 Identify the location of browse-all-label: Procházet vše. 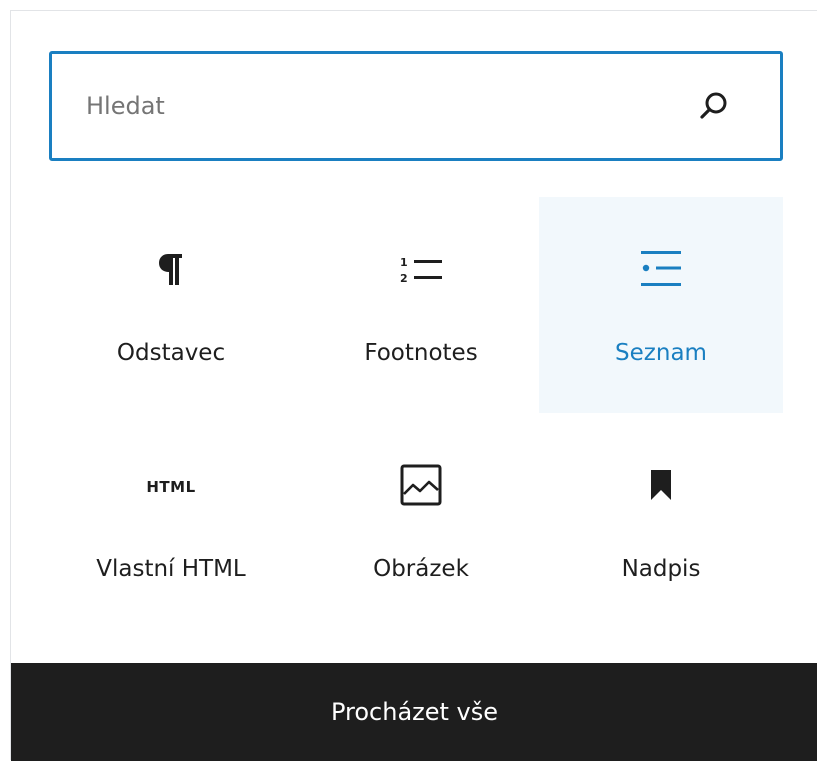
(414, 712).